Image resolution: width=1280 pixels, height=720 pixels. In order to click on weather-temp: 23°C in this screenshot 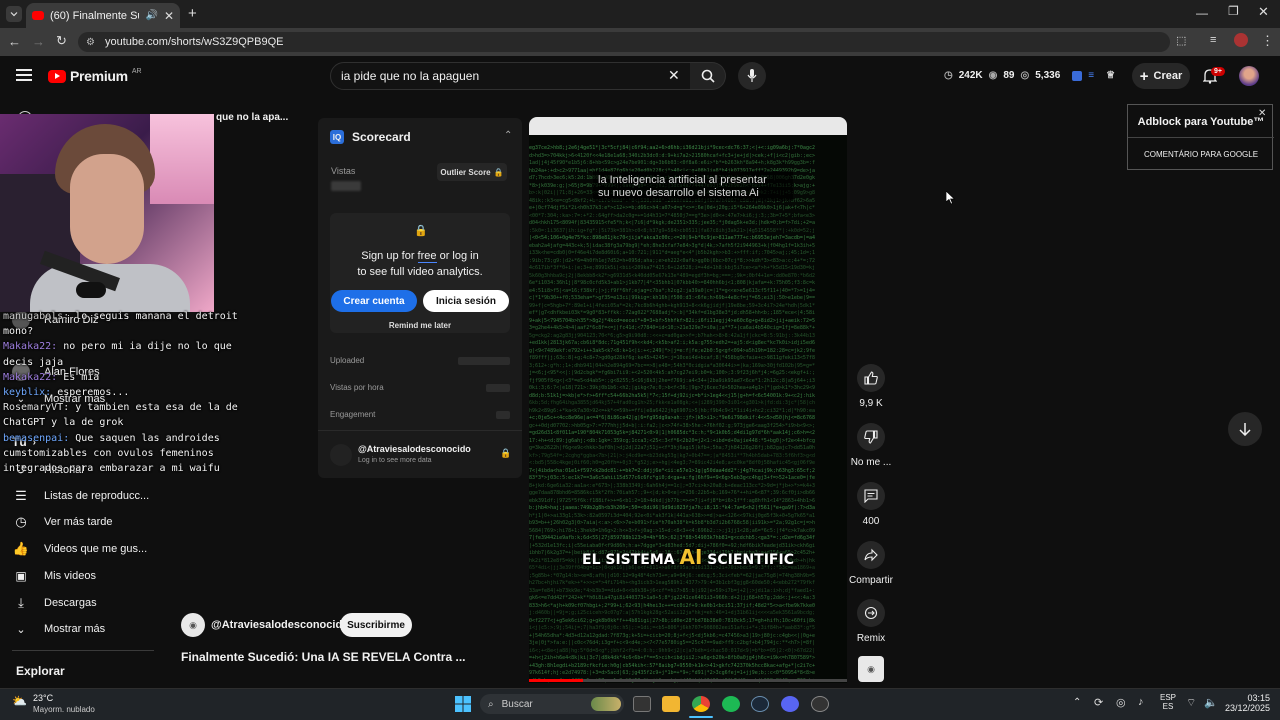, I will do `click(43, 698)`.